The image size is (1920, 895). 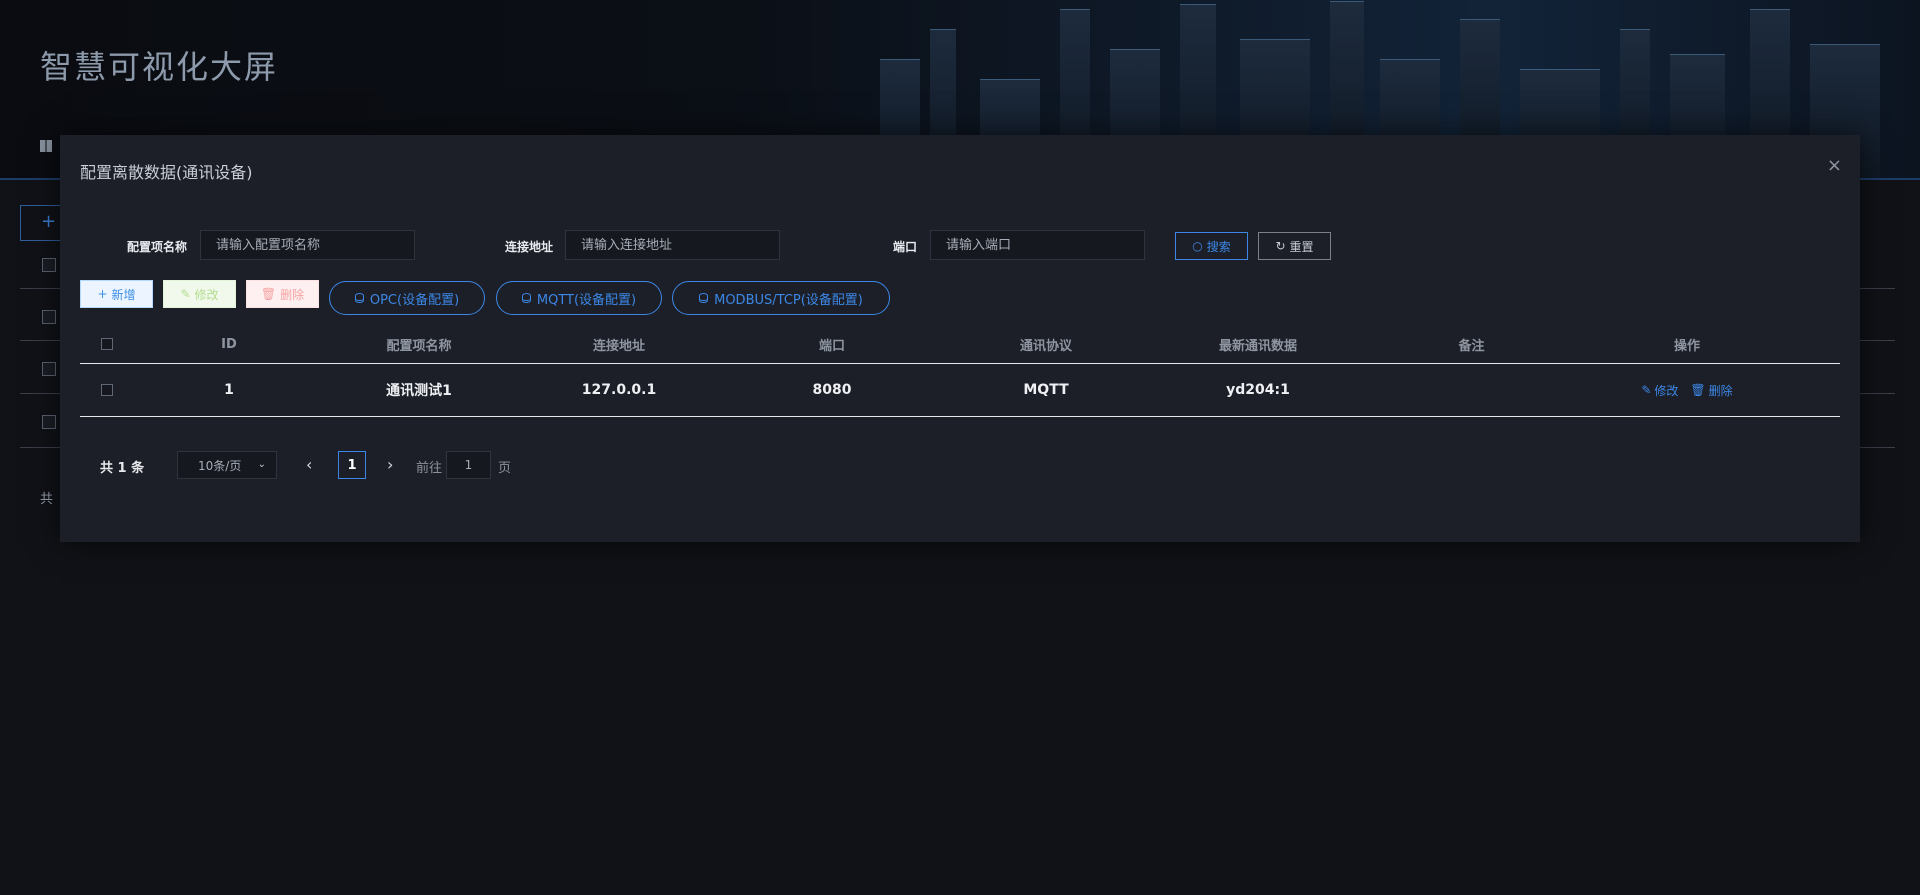 I want to click on row-checkbox, so click(x=107, y=390).